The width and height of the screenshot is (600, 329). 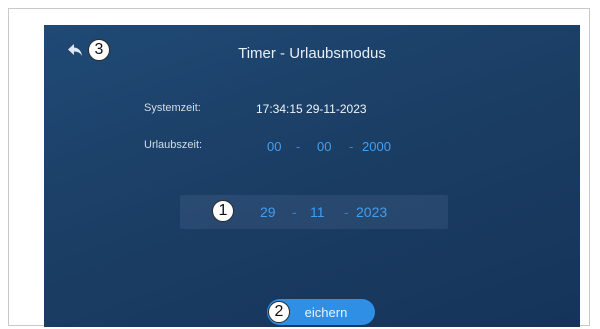 I want to click on save-button-label: eichern, so click(x=326, y=312).